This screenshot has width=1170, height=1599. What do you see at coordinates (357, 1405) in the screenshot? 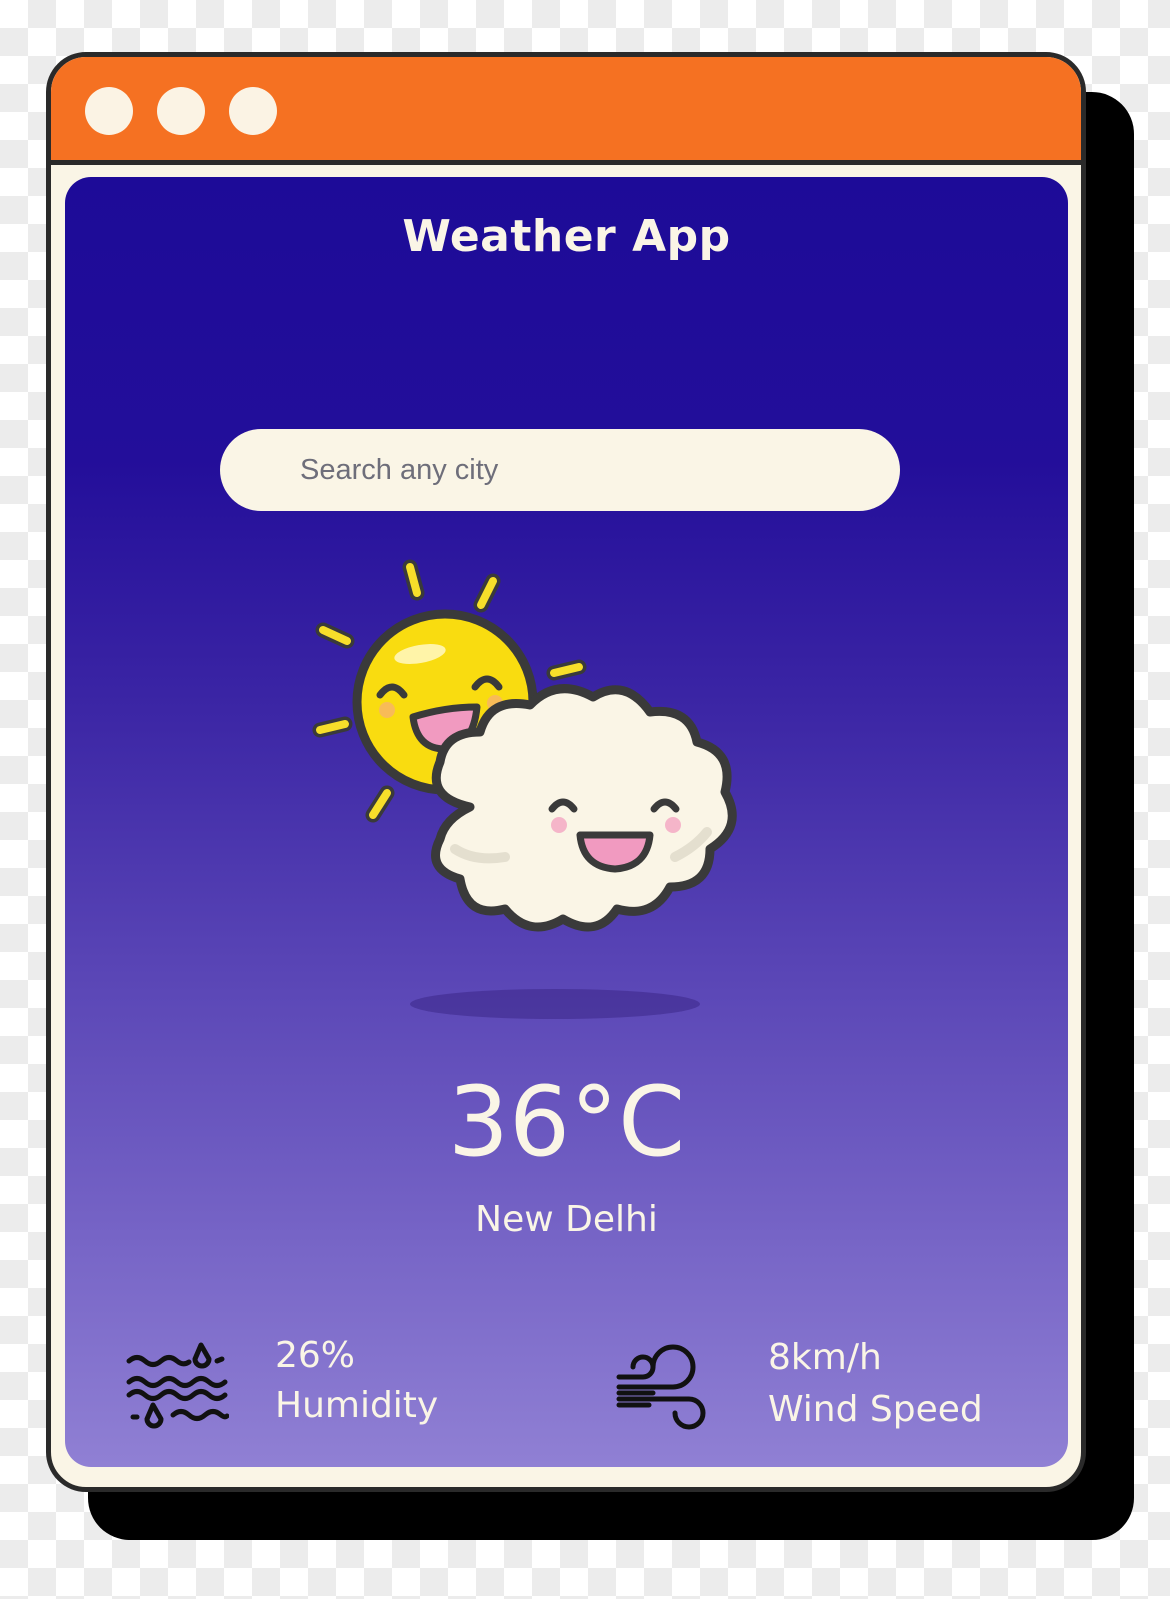
I see `humidity-label: Humidity` at bounding box center [357, 1405].